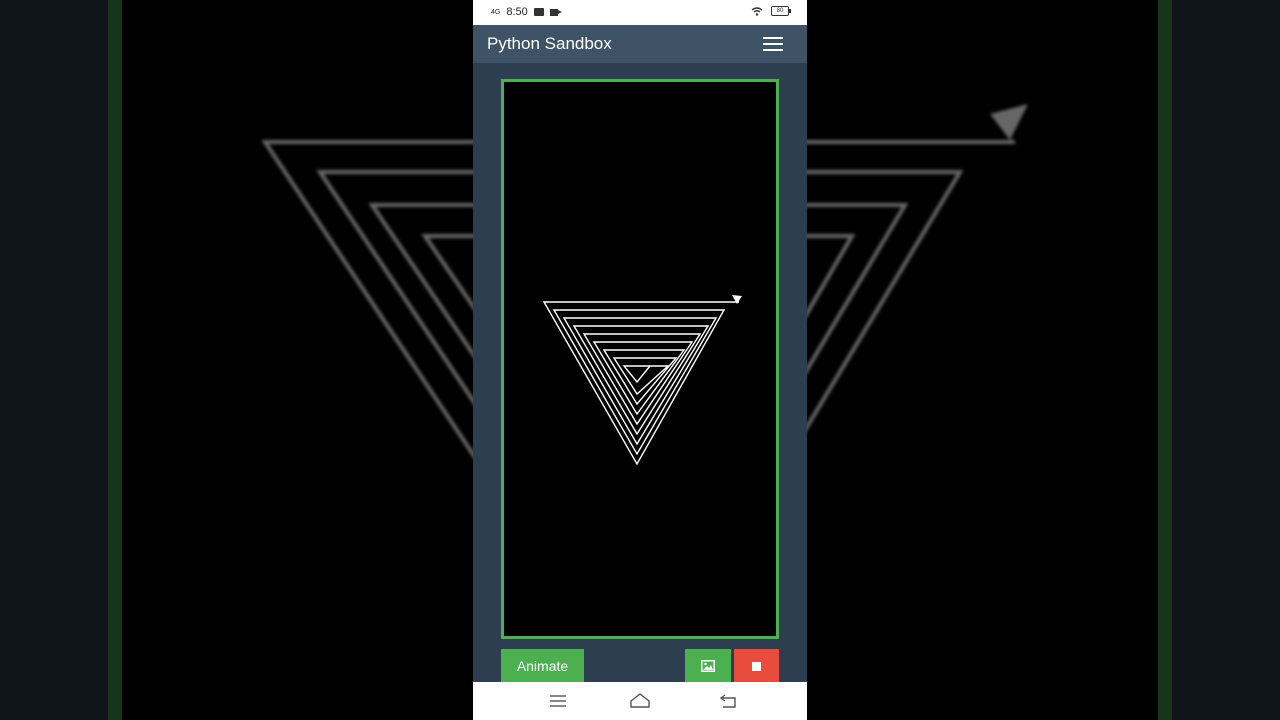 The width and height of the screenshot is (1280, 720). I want to click on image-icon, so click(708, 666).